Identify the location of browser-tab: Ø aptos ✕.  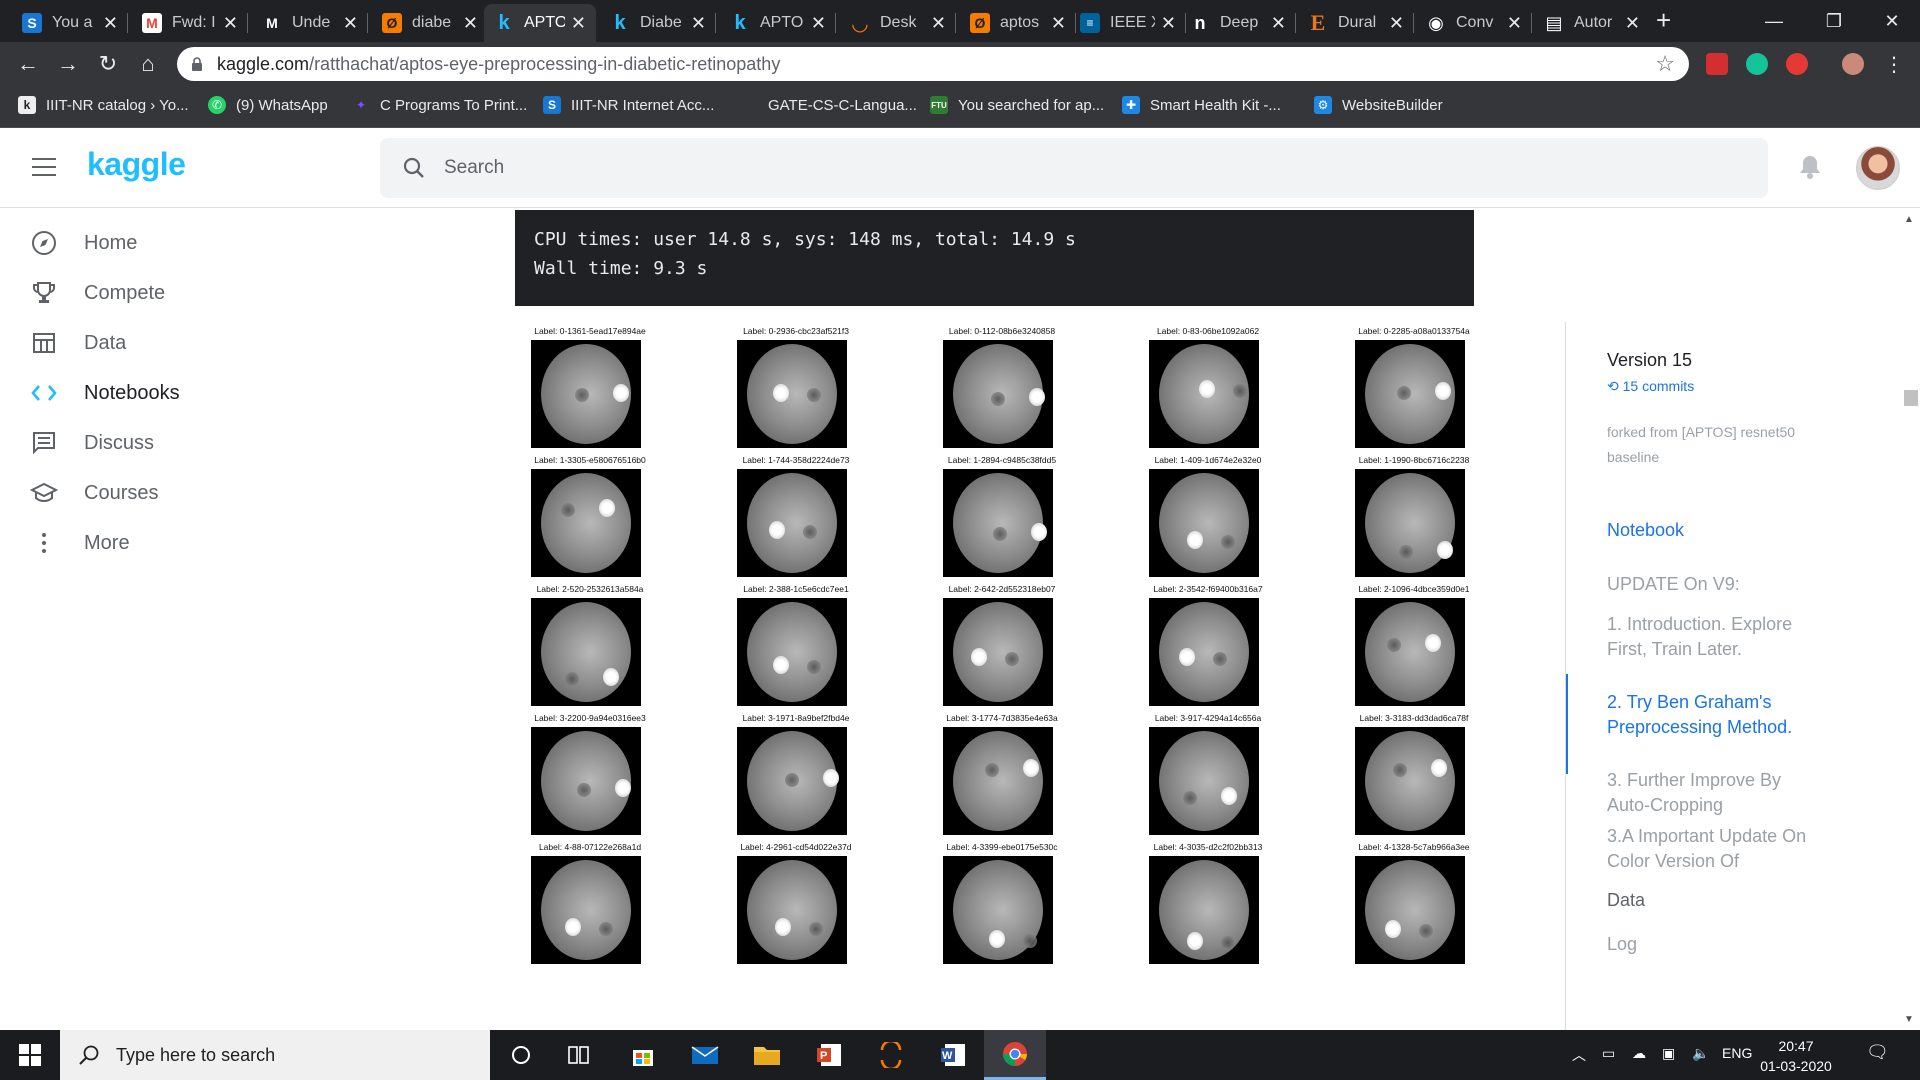
(1018, 23).